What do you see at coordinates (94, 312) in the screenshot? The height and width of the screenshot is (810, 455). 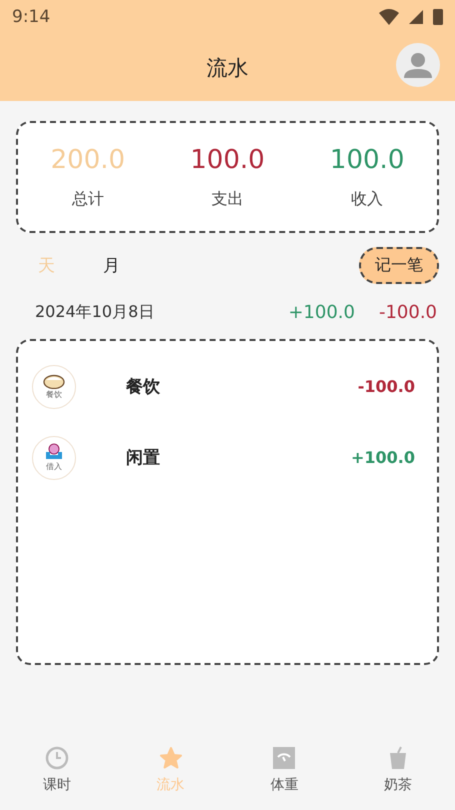 I see `date-label: 2024年10月8日` at bounding box center [94, 312].